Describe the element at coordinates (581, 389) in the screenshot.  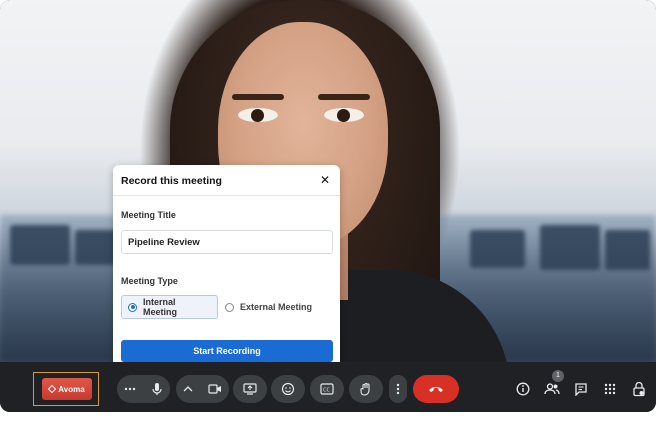
I see `chat-icon` at that location.